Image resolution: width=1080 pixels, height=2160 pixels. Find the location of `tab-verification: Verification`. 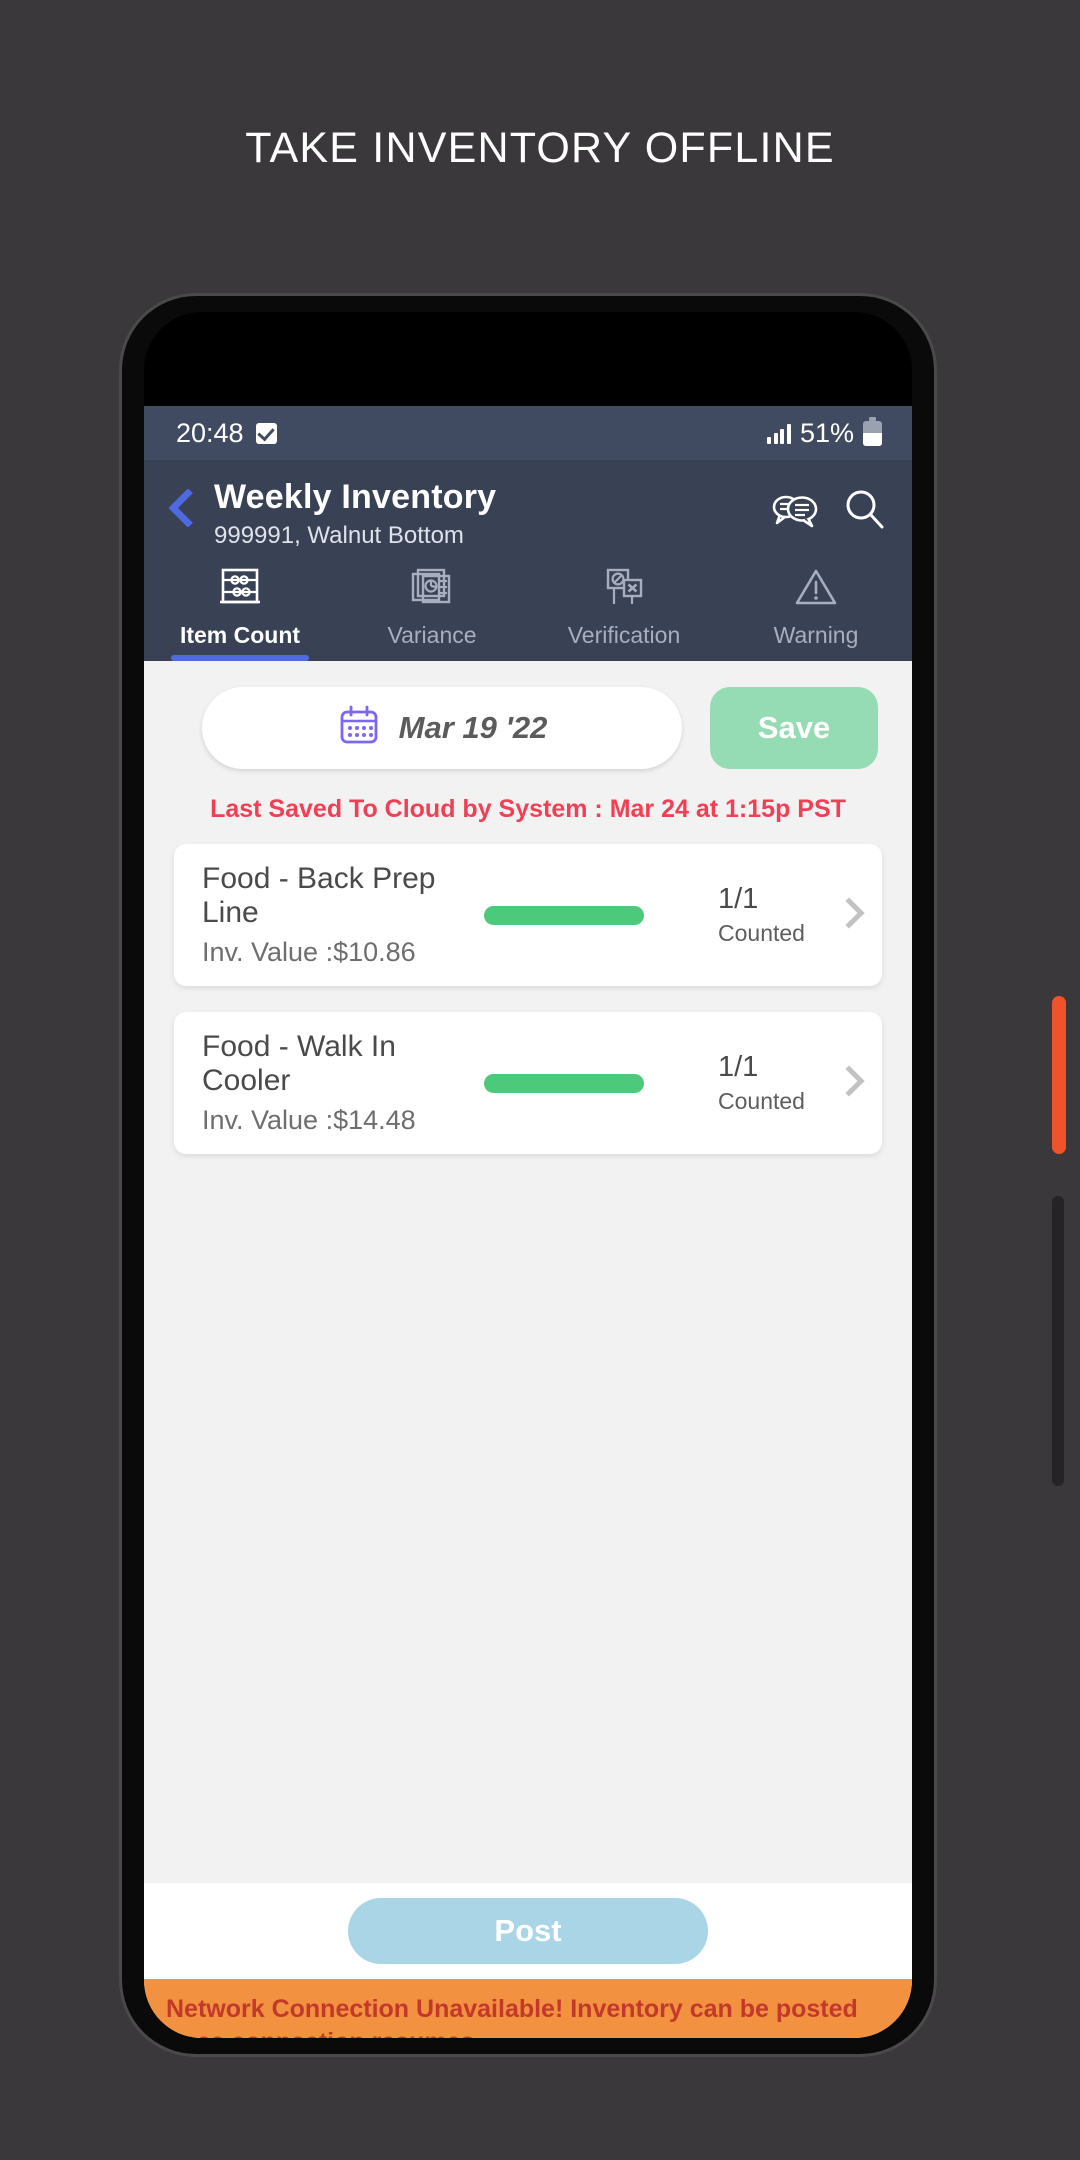

tab-verification: Verification is located at coordinates (624, 609).